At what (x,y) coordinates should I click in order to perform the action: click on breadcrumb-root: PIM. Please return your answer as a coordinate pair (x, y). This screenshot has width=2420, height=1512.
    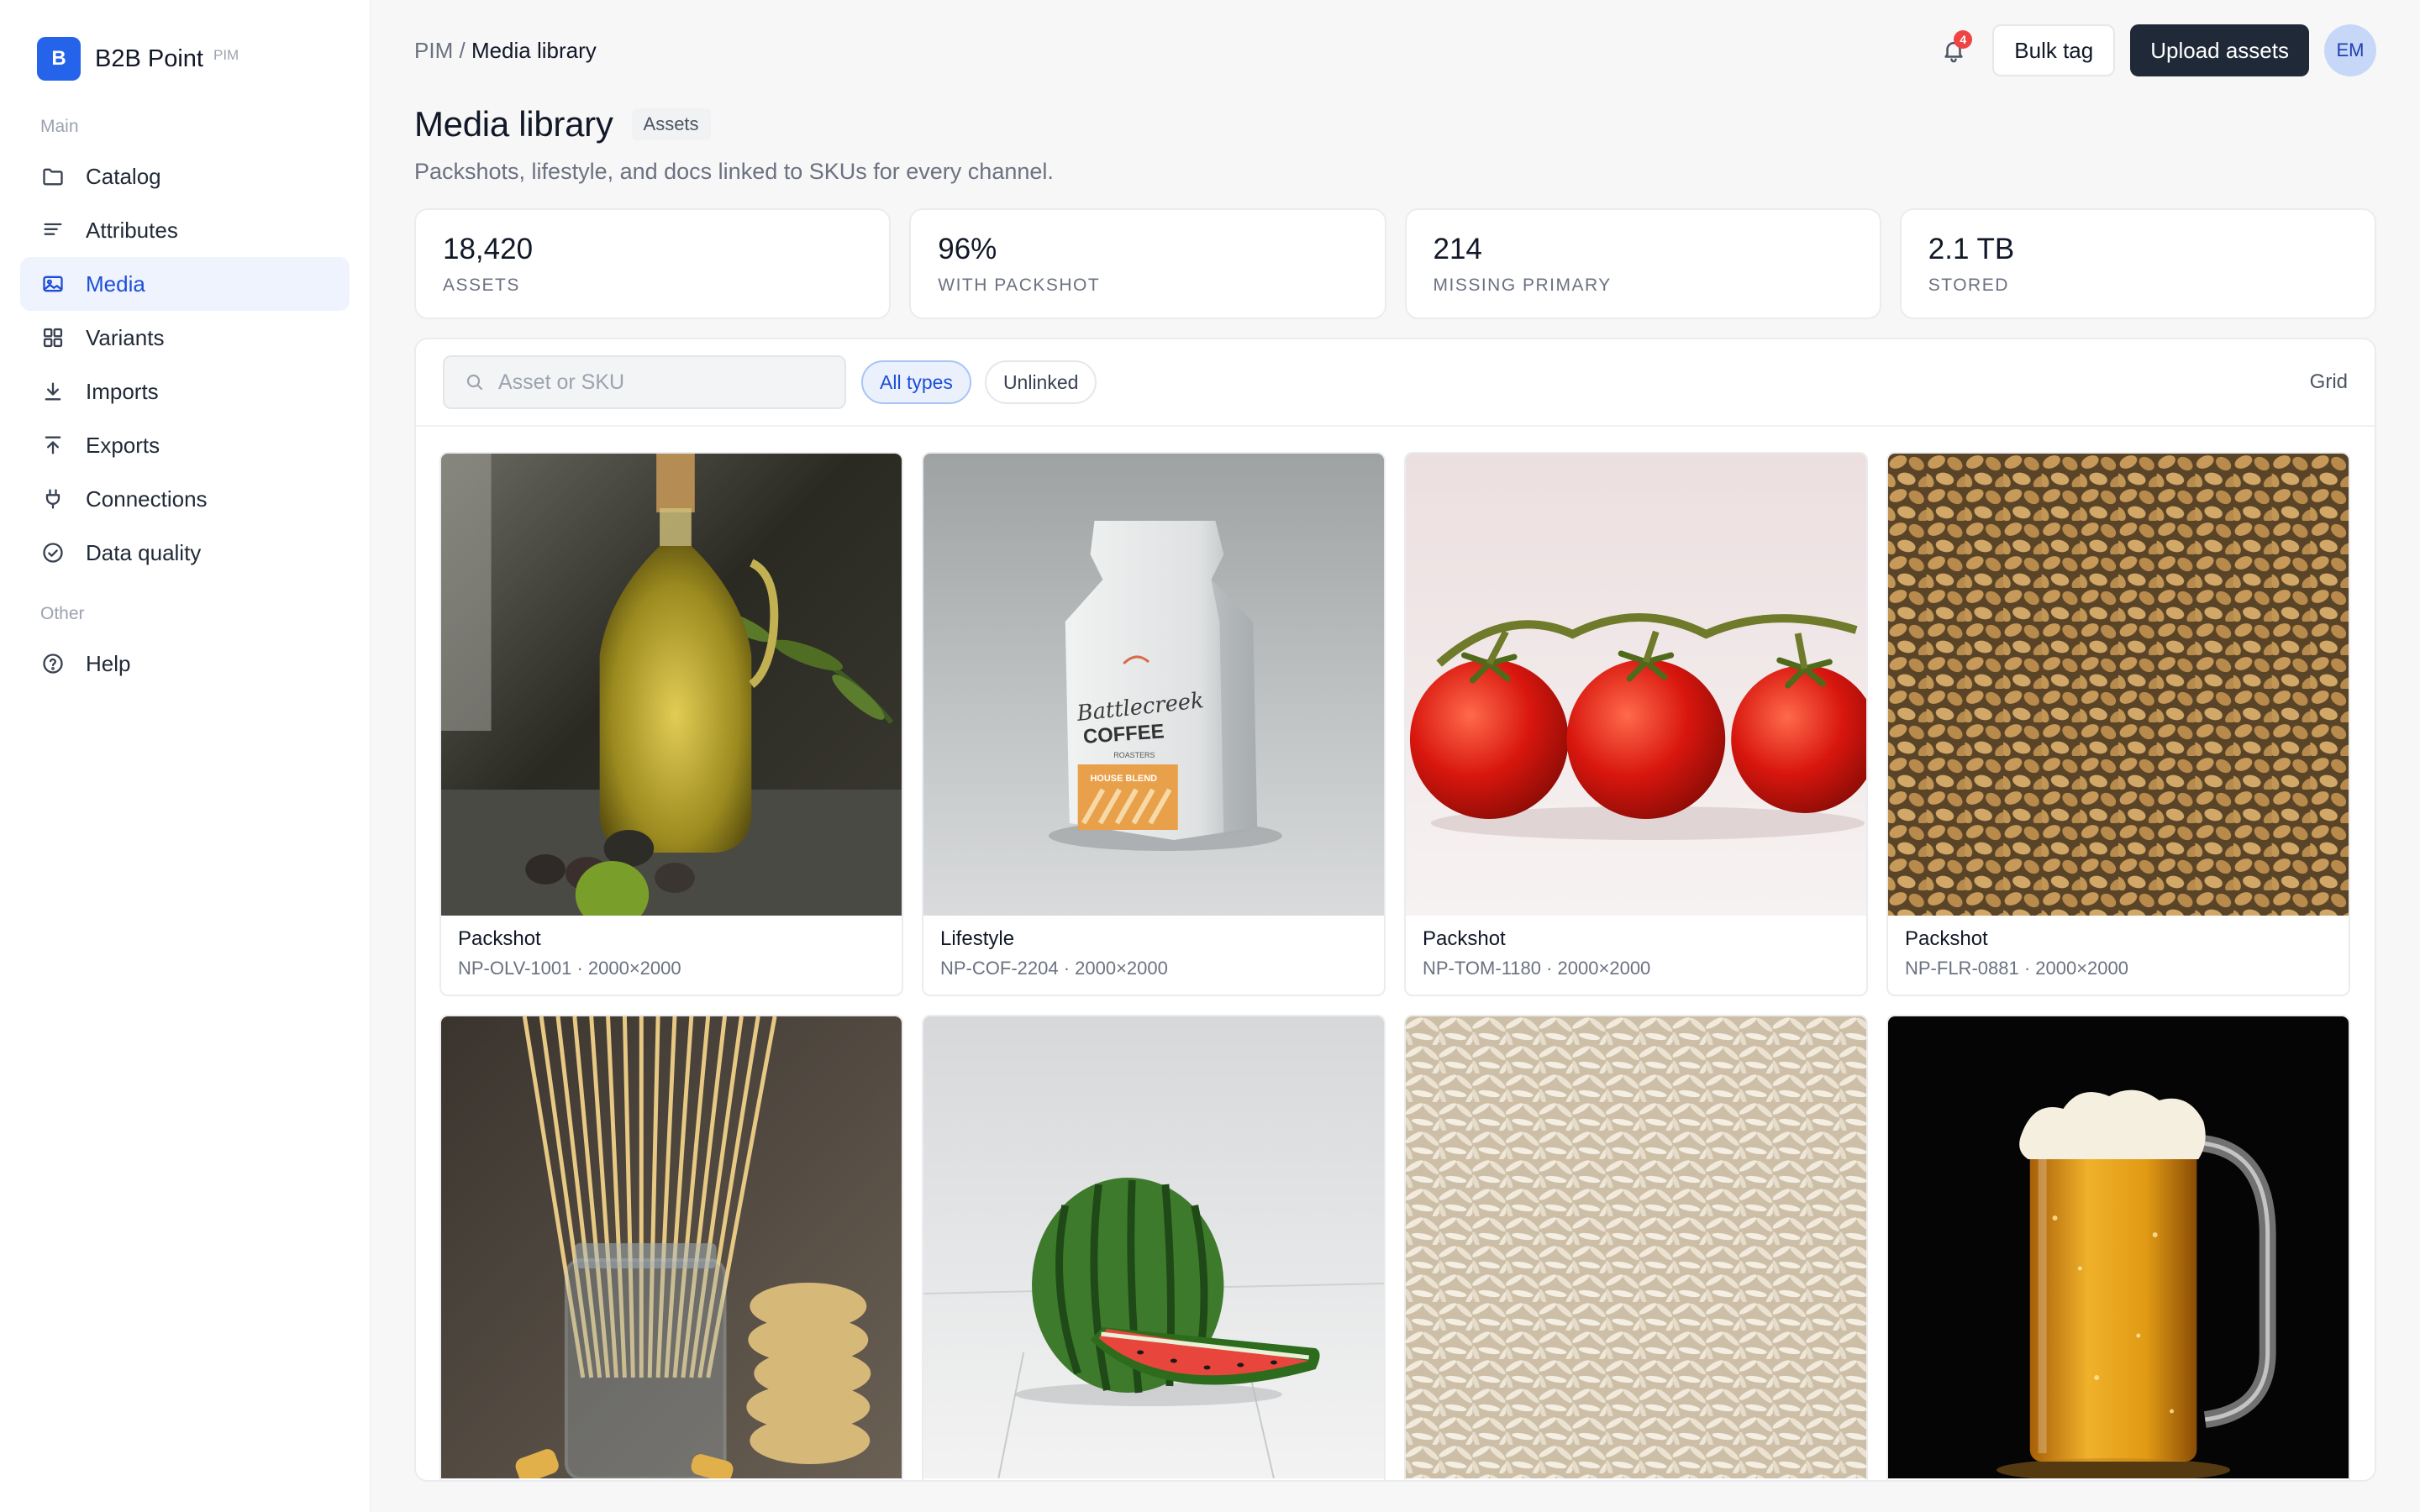
    Looking at the image, I should click on (434, 50).